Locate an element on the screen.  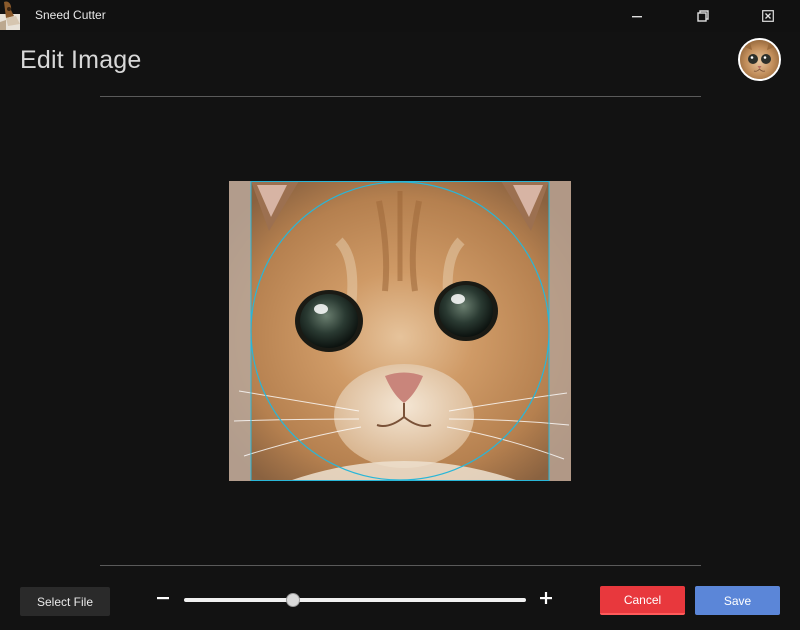
zoom-slider is located at coordinates (355, 600).